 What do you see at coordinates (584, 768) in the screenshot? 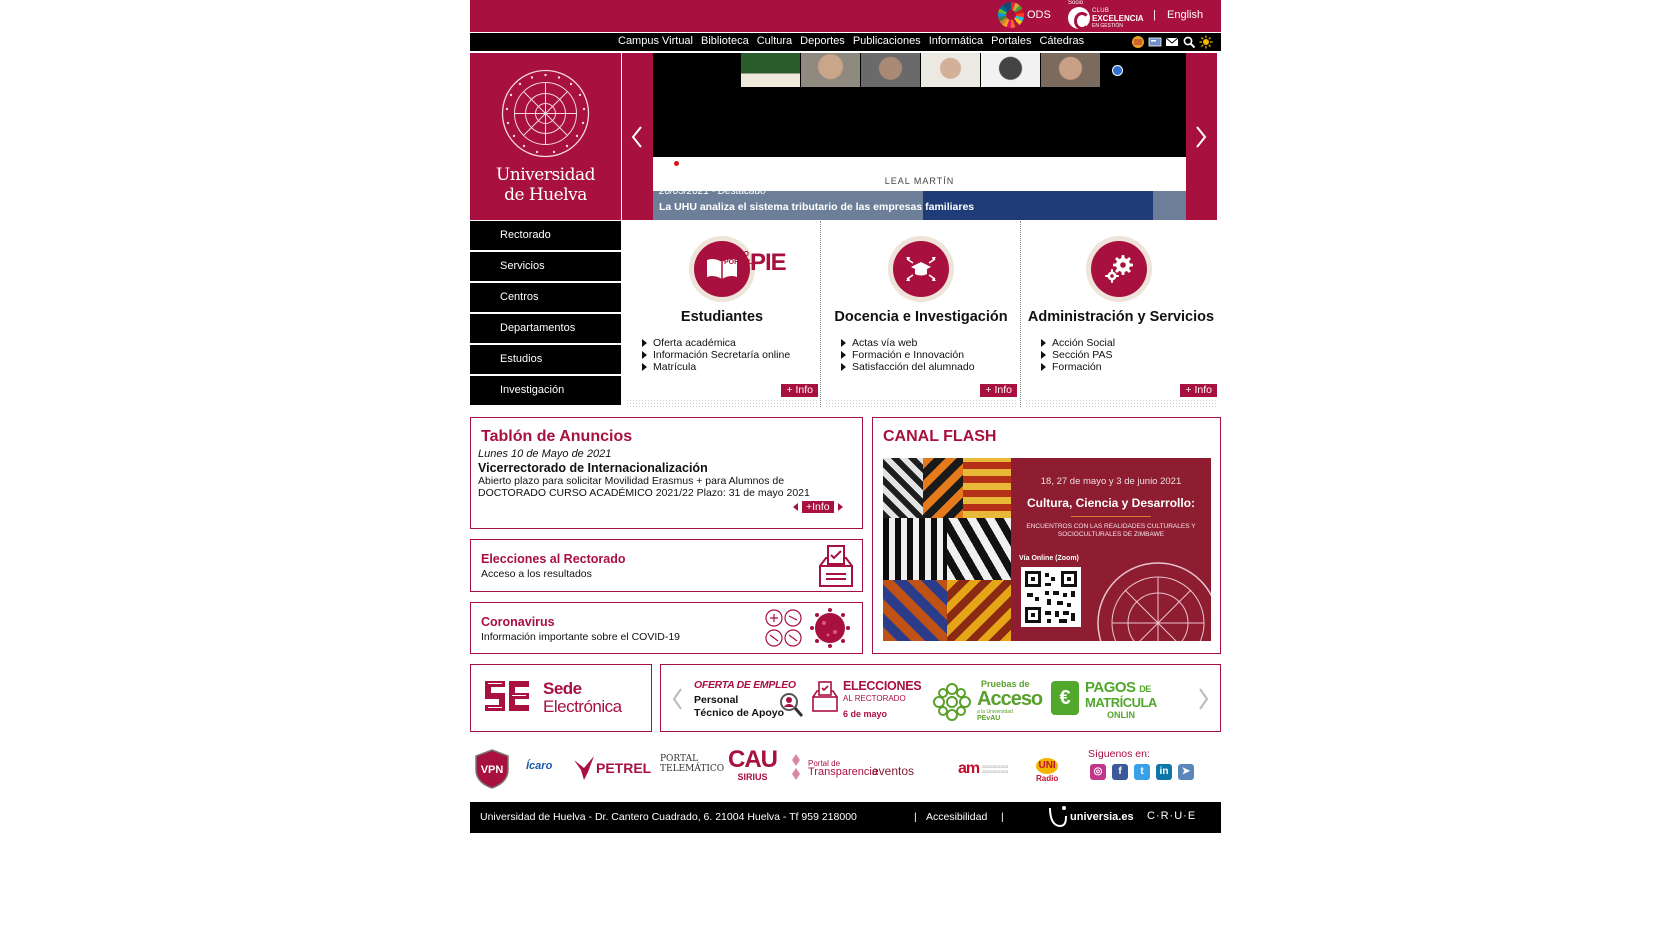
I see `petrel-bird-icon` at bounding box center [584, 768].